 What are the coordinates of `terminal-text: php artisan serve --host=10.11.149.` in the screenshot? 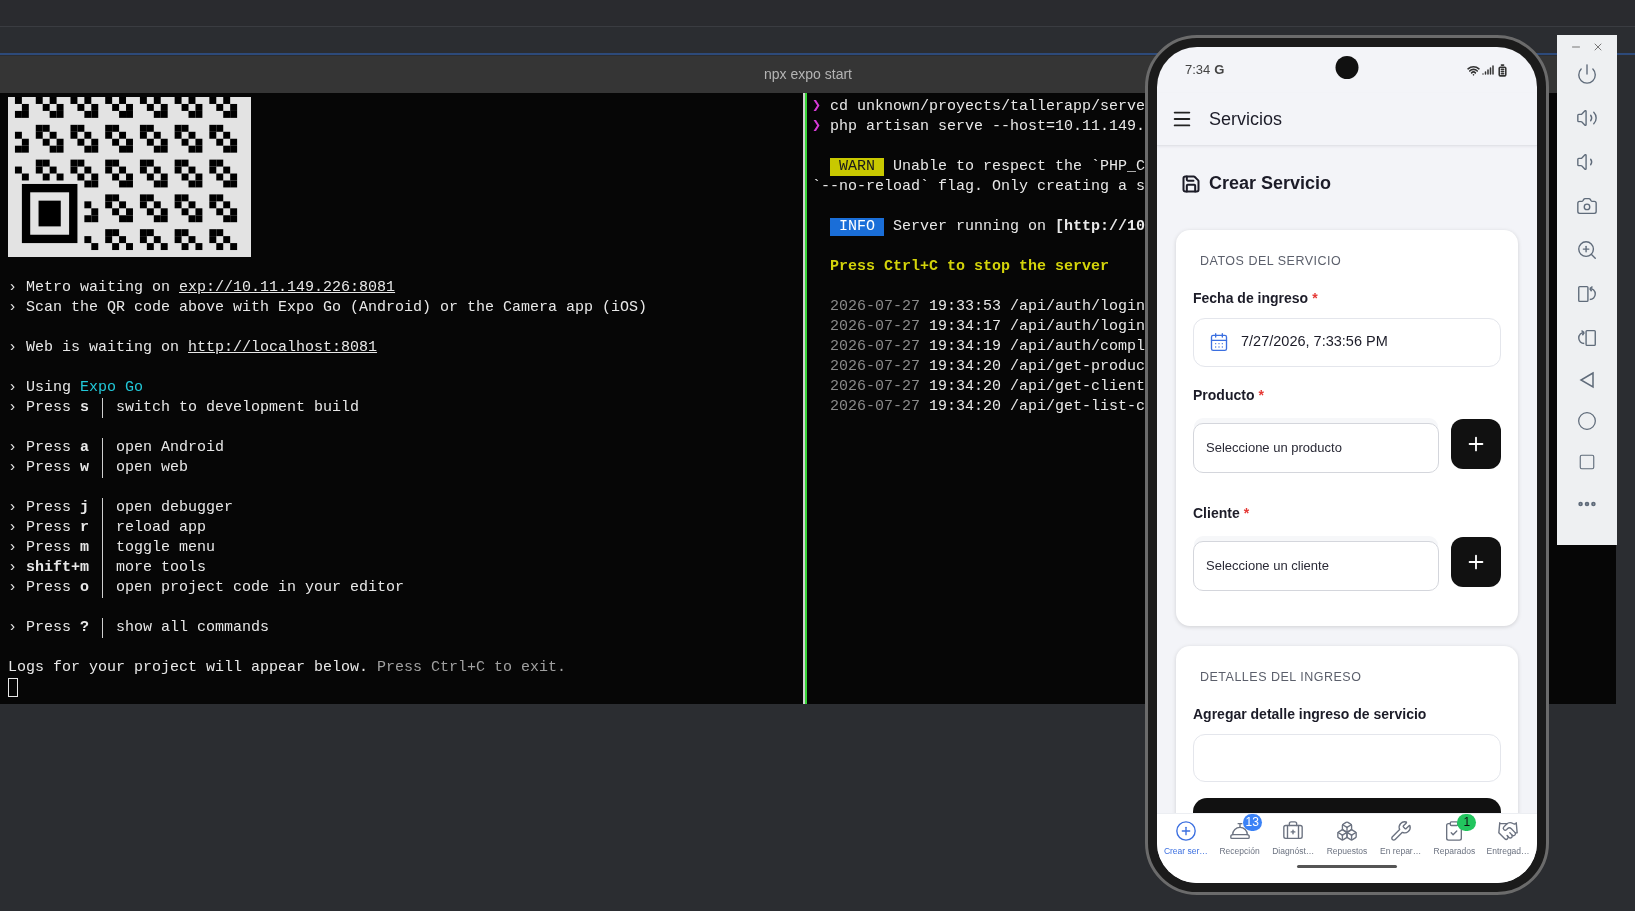 It's located at (988, 126).